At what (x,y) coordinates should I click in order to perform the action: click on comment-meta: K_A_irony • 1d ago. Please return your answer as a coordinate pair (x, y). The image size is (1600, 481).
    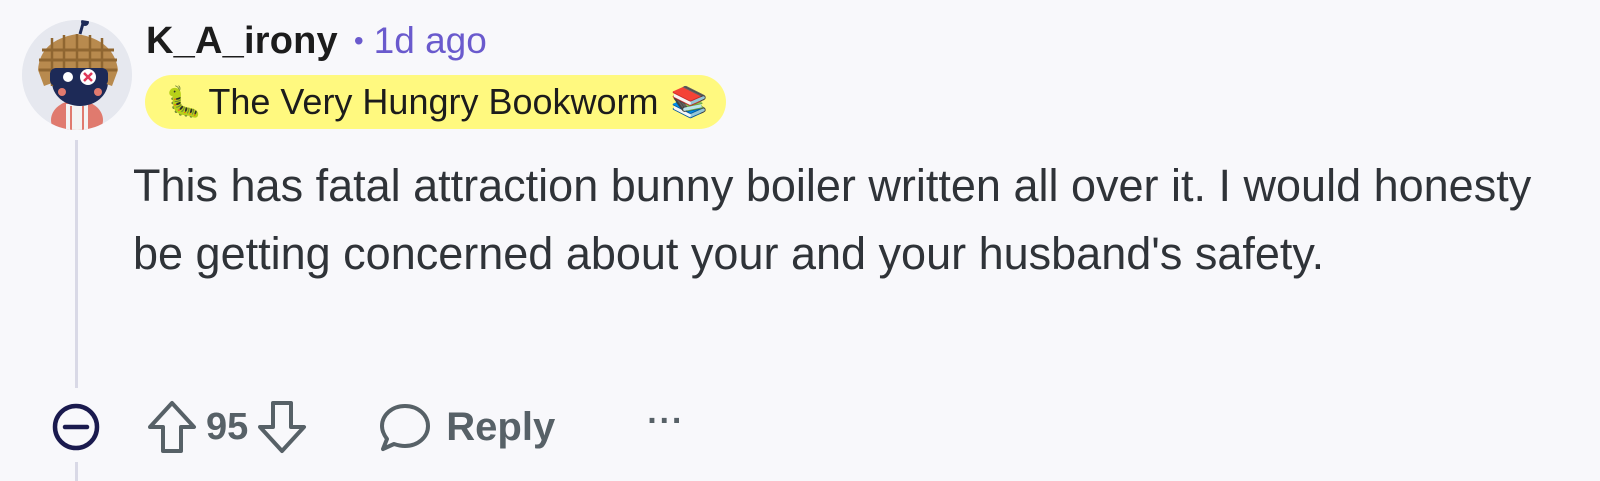
    Looking at the image, I should click on (316, 41).